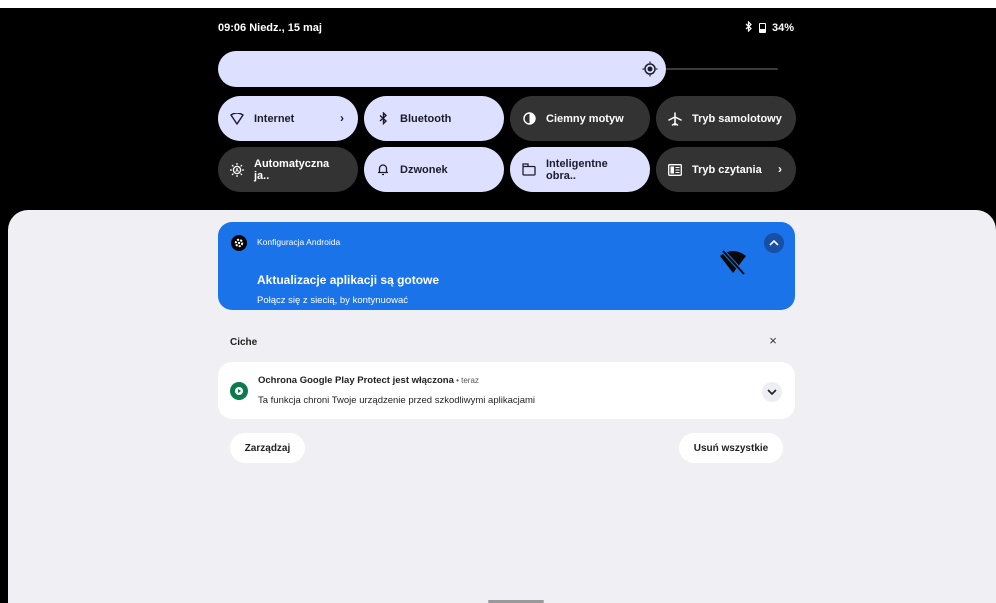 The image size is (996, 603). I want to click on clear-all-button: Usuń wszystkie, so click(731, 448).